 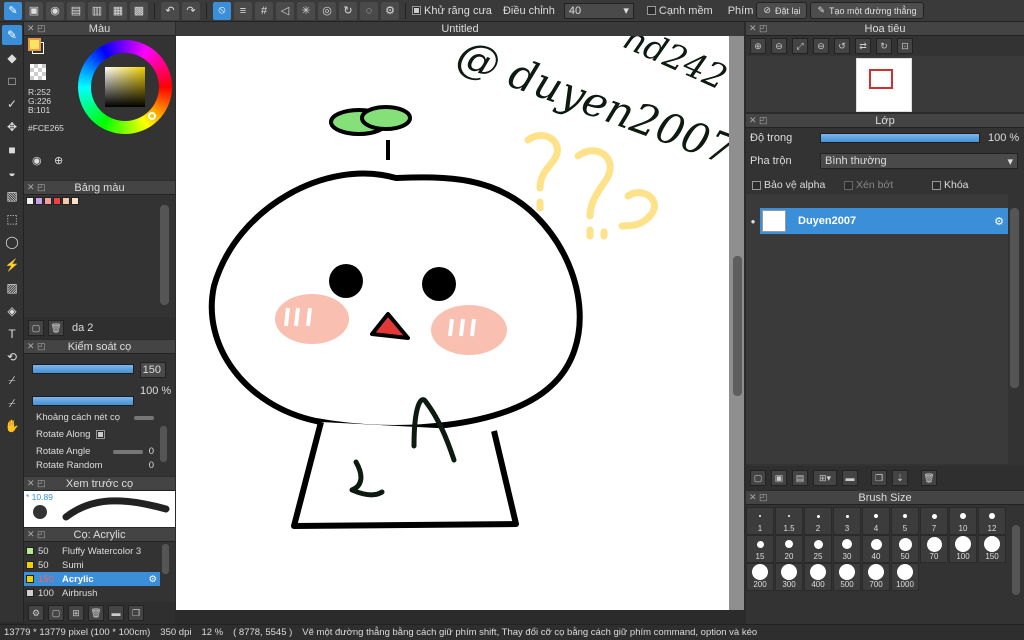 I want to click on delete-layer-icon: 🗑, so click(x=929, y=478).